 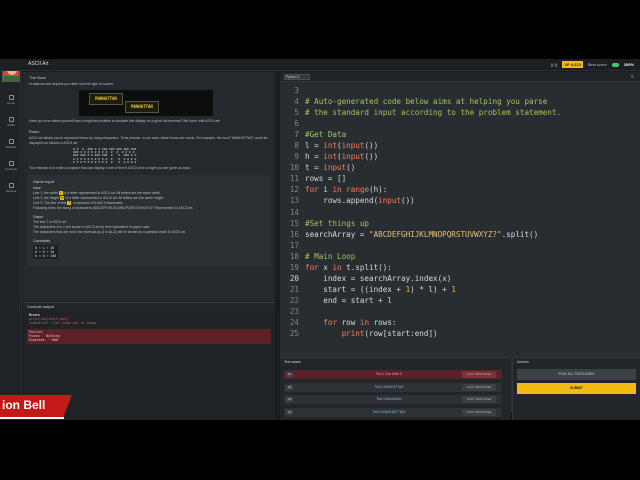 I want to click on station-display-image: MANHATTAN MANHATTAN, so click(x=146, y=103).